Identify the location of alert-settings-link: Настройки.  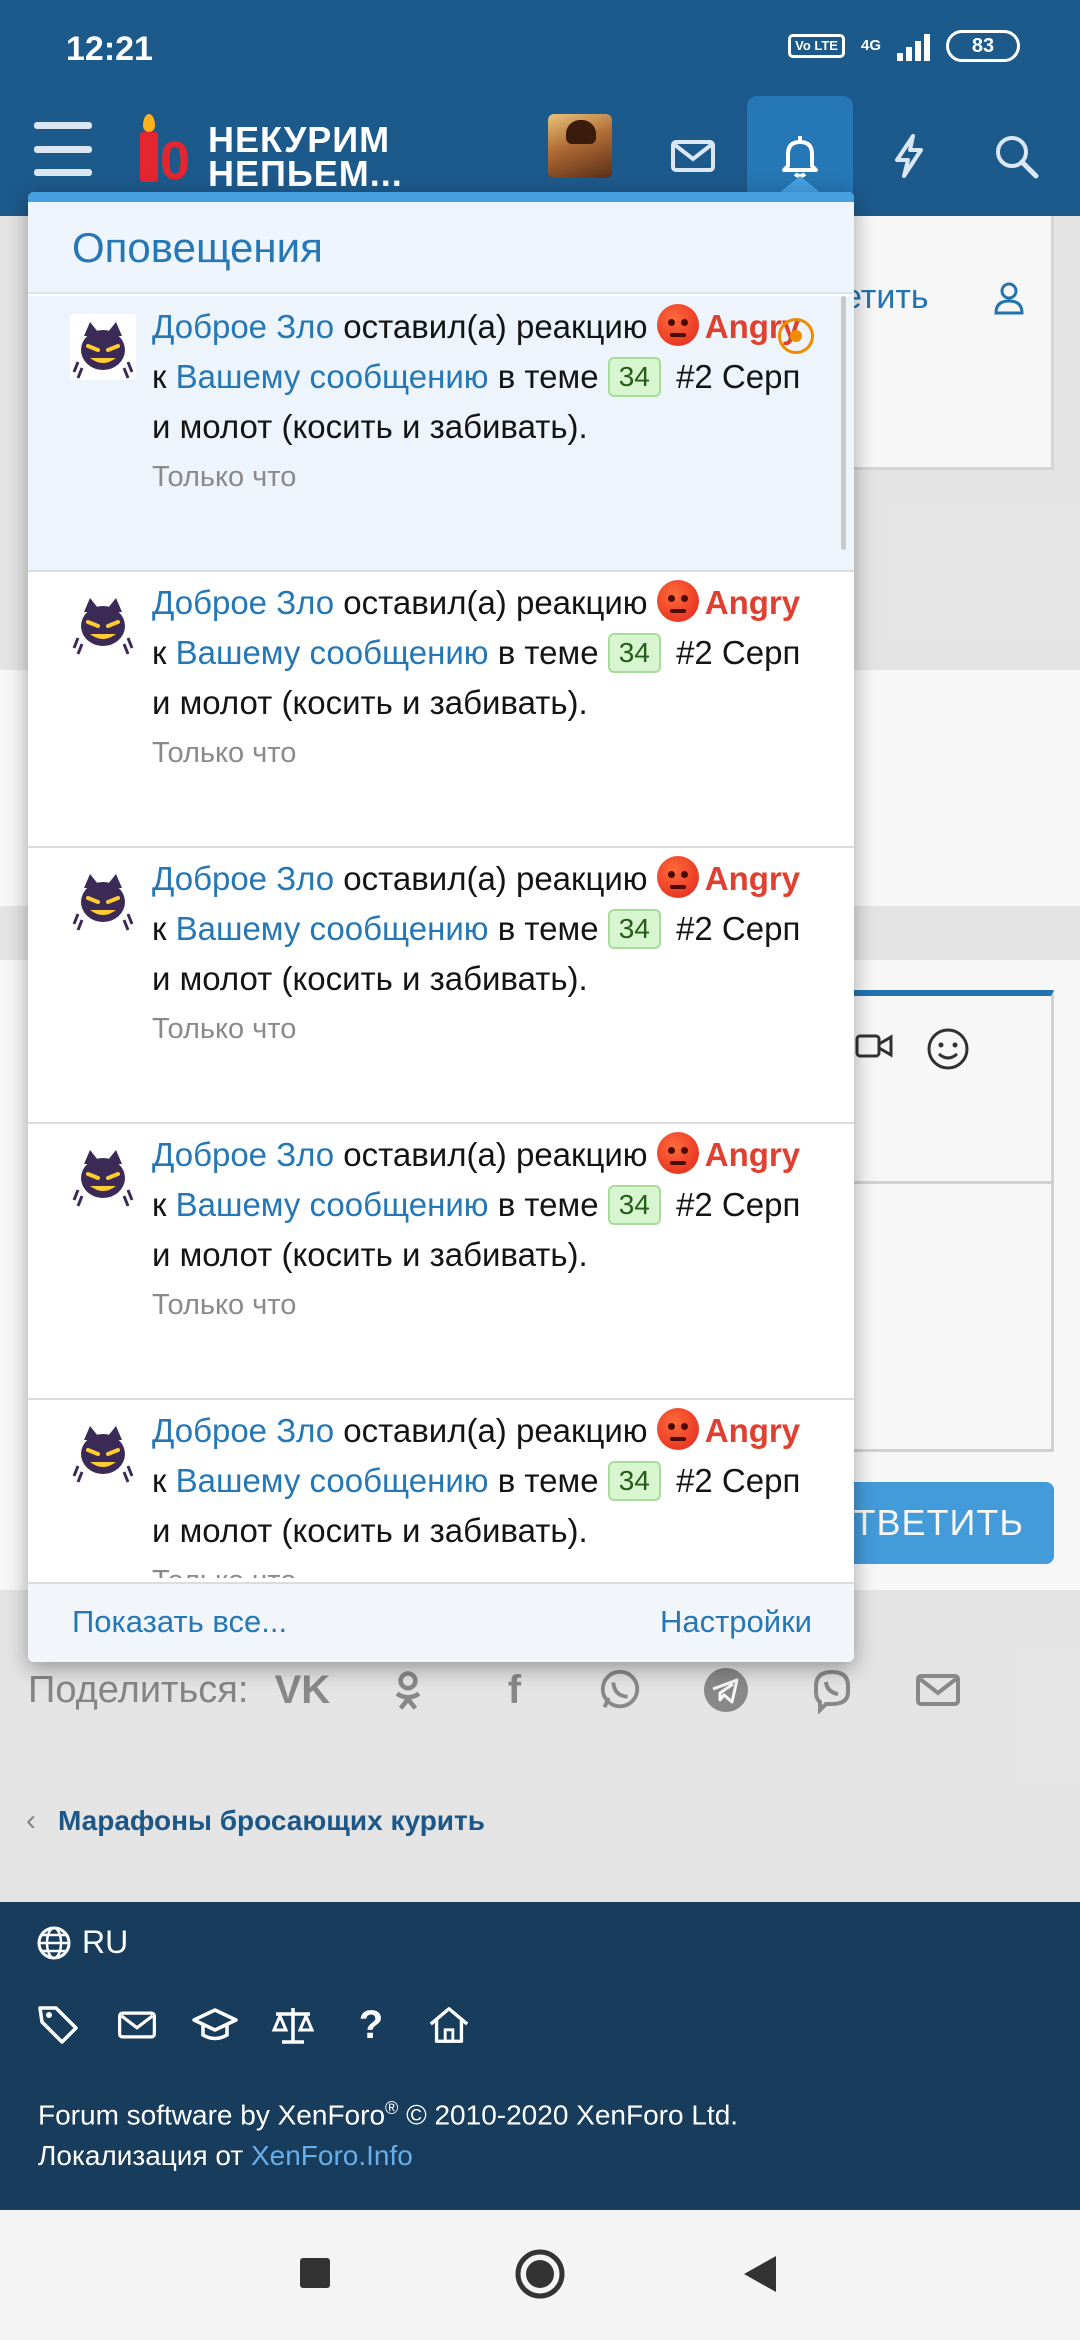
(736, 1622).